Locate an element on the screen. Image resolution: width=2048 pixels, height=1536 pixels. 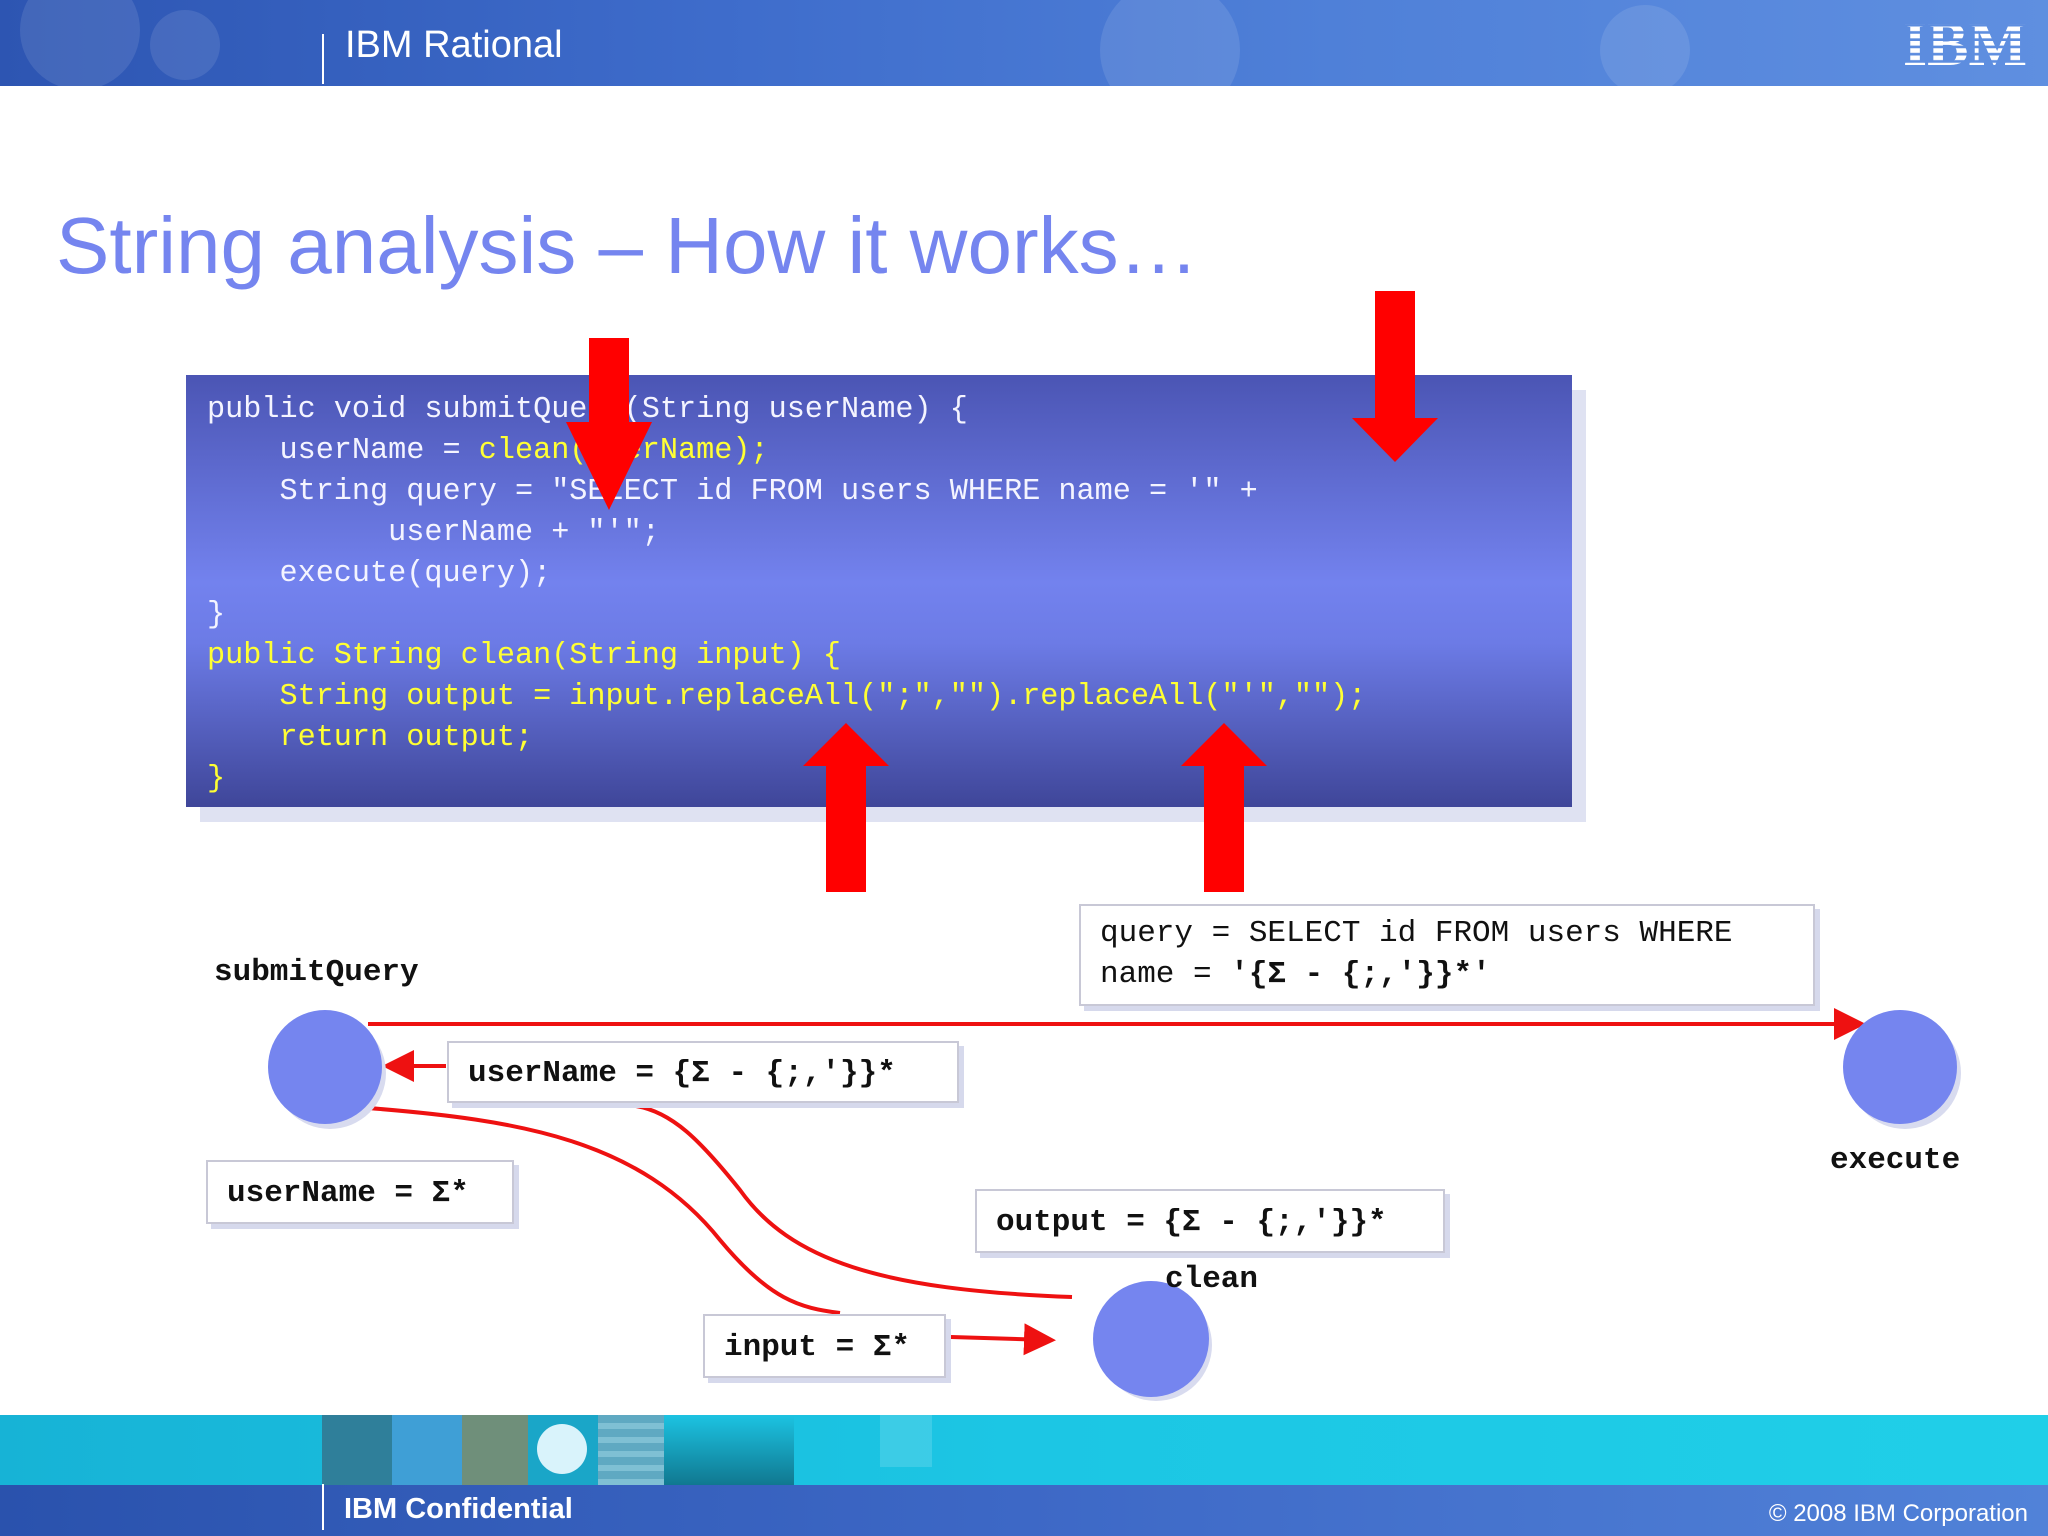
query-set-line-1: query = SELECT id FROM users WHERE is located at coordinates (1416, 933).